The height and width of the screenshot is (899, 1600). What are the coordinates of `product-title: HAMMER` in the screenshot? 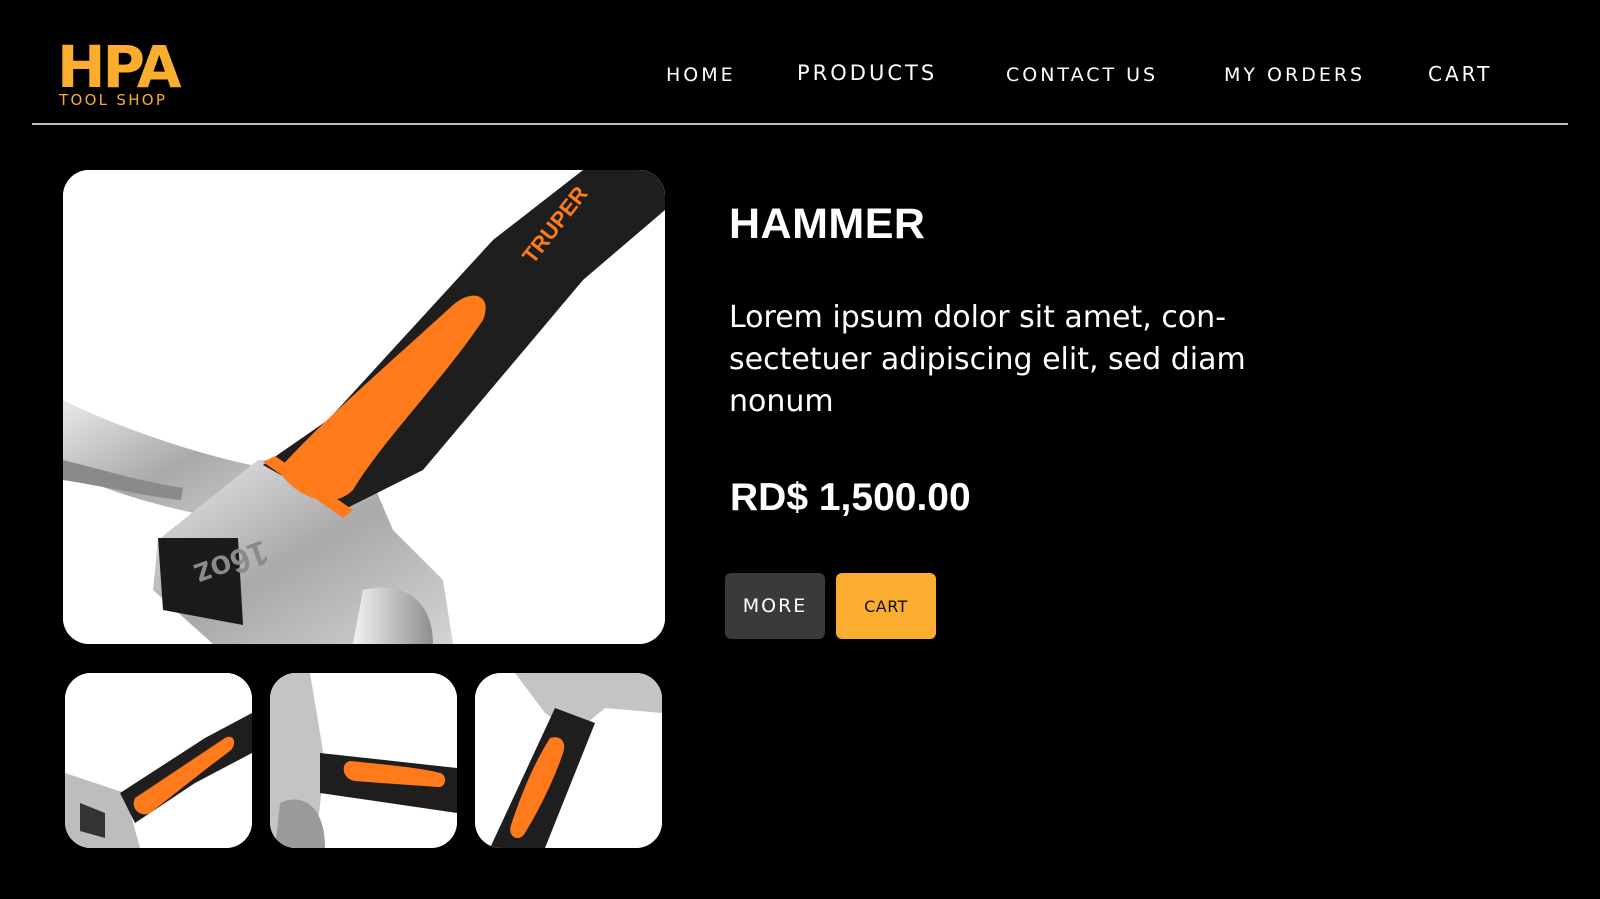 It's located at (827, 224).